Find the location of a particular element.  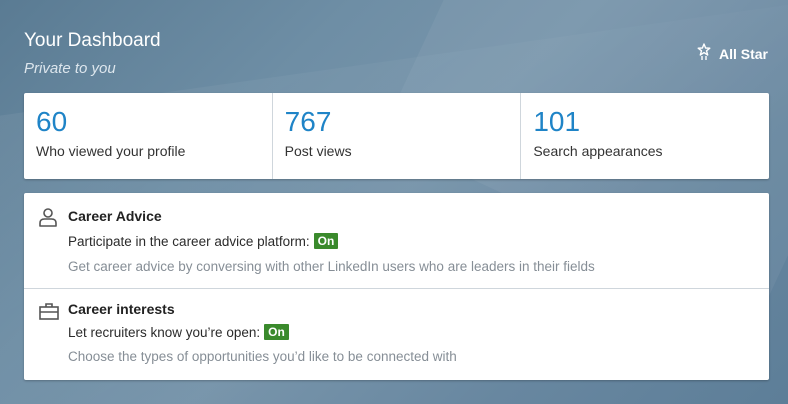

career-advice-status-badge: On is located at coordinates (326, 241).